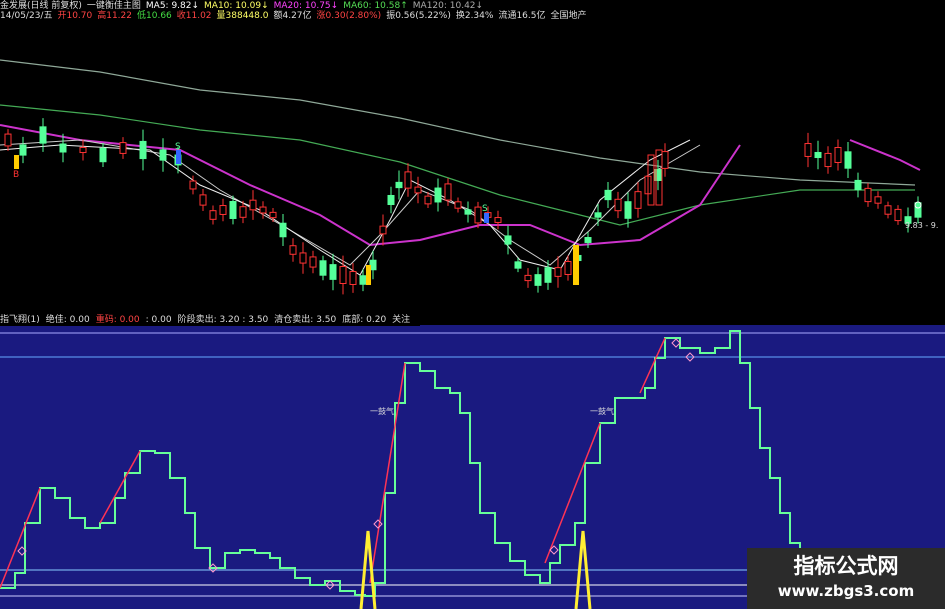  I want to click on annotation-2: 一鼓气, so click(602, 411).